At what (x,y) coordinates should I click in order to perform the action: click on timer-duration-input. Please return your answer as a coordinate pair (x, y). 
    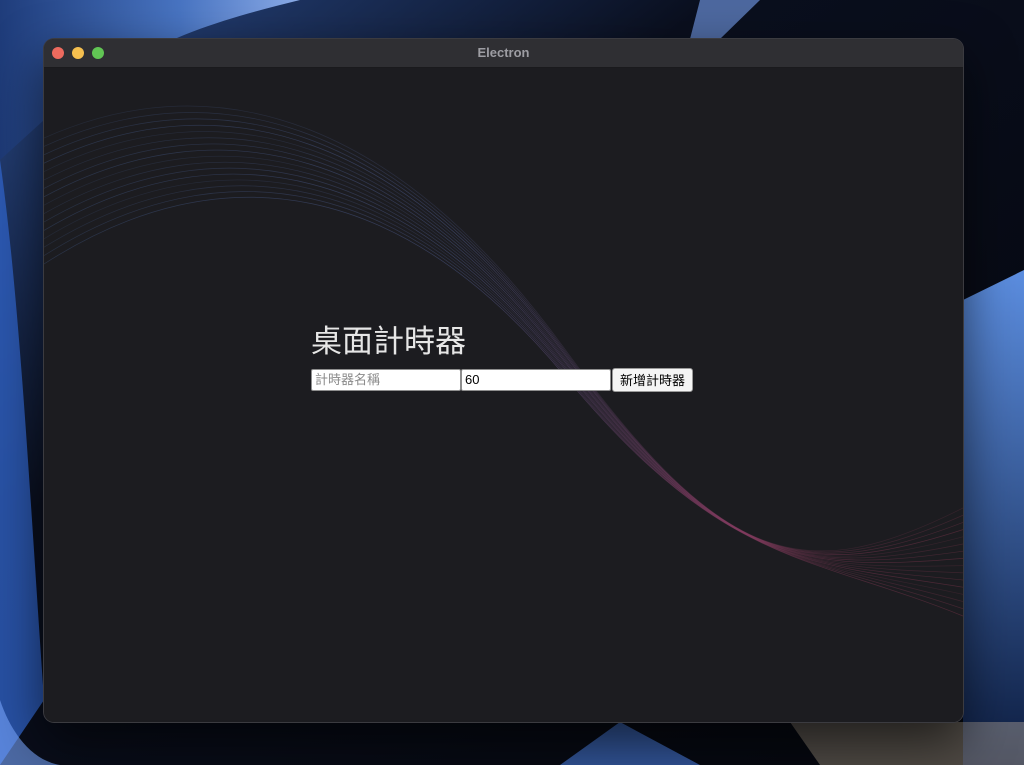
    Looking at the image, I should click on (536, 379).